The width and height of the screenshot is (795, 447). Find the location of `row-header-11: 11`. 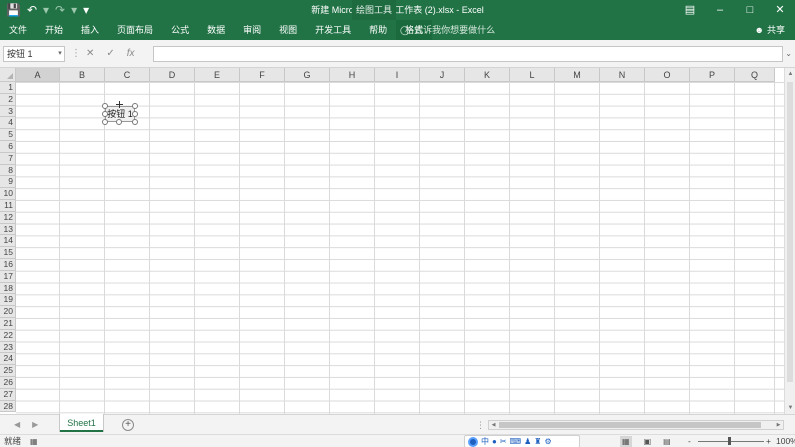

row-header-11: 11 is located at coordinates (8, 205).